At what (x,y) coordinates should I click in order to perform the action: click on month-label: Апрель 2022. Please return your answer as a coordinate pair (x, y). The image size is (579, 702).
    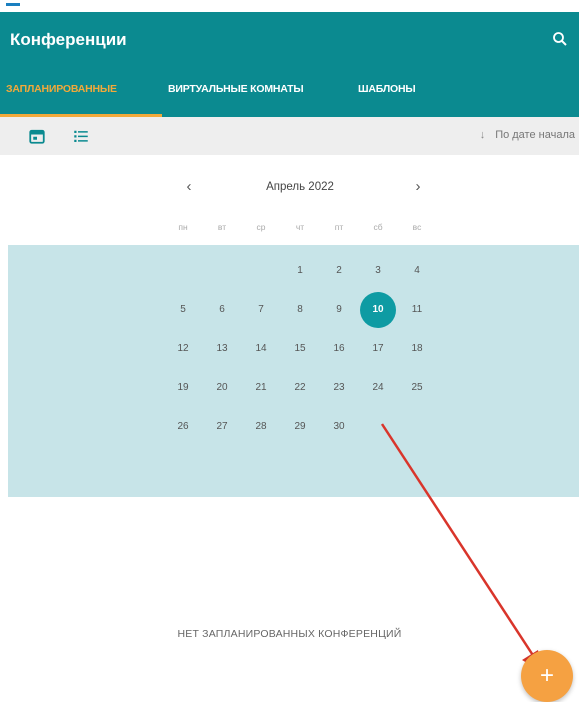
    Looking at the image, I should click on (300, 187).